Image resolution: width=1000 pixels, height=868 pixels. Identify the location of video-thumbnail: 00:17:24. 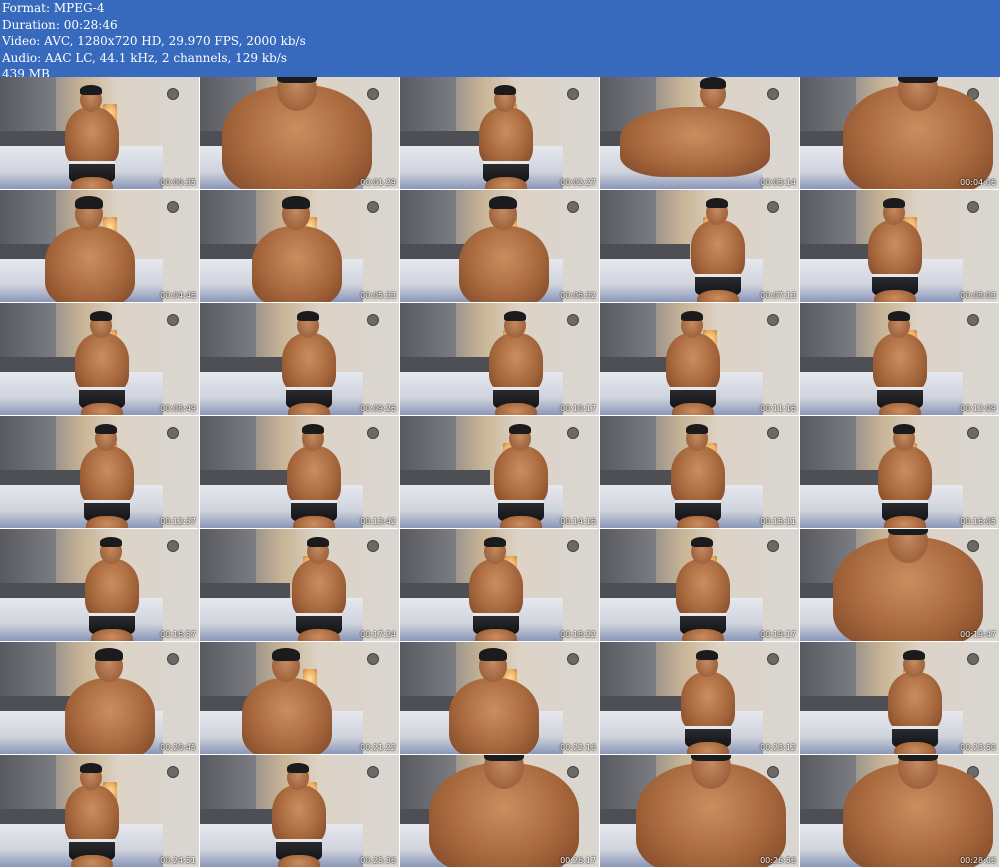
(300, 585).